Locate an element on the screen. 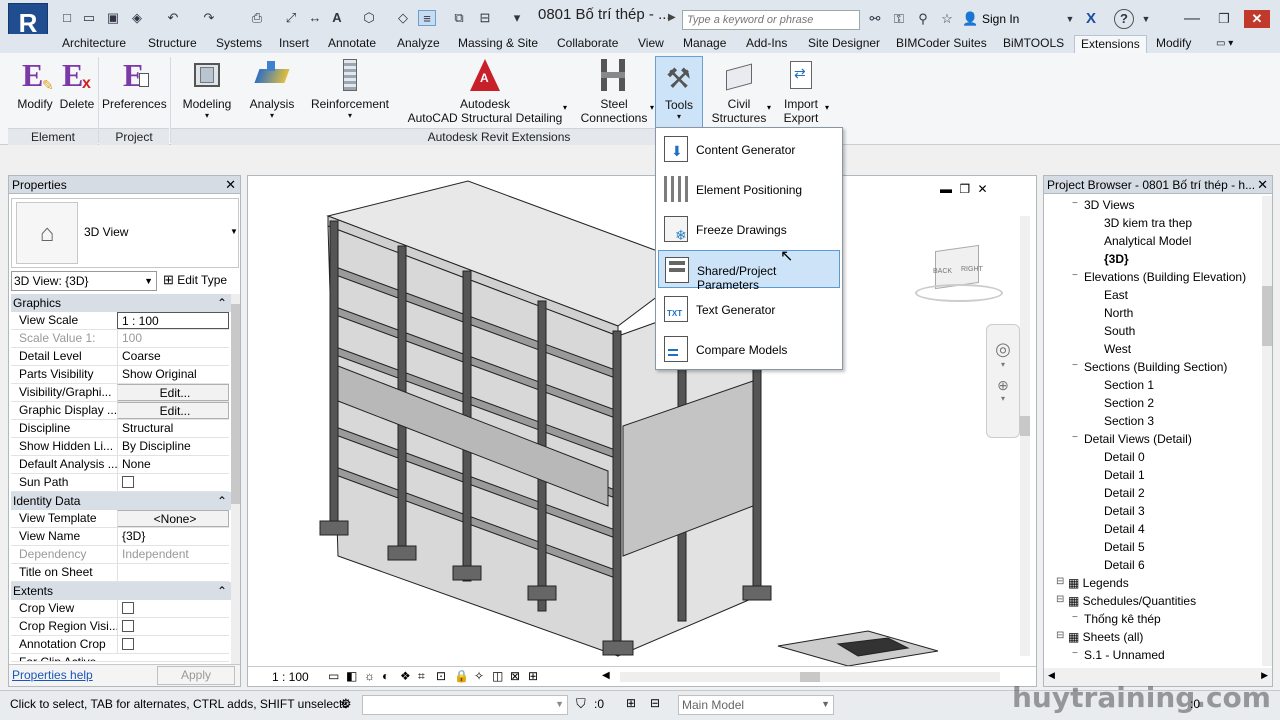 The width and height of the screenshot is (1280, 720). tab-collaborate: Collaborate is located at coordinates (587, 44).